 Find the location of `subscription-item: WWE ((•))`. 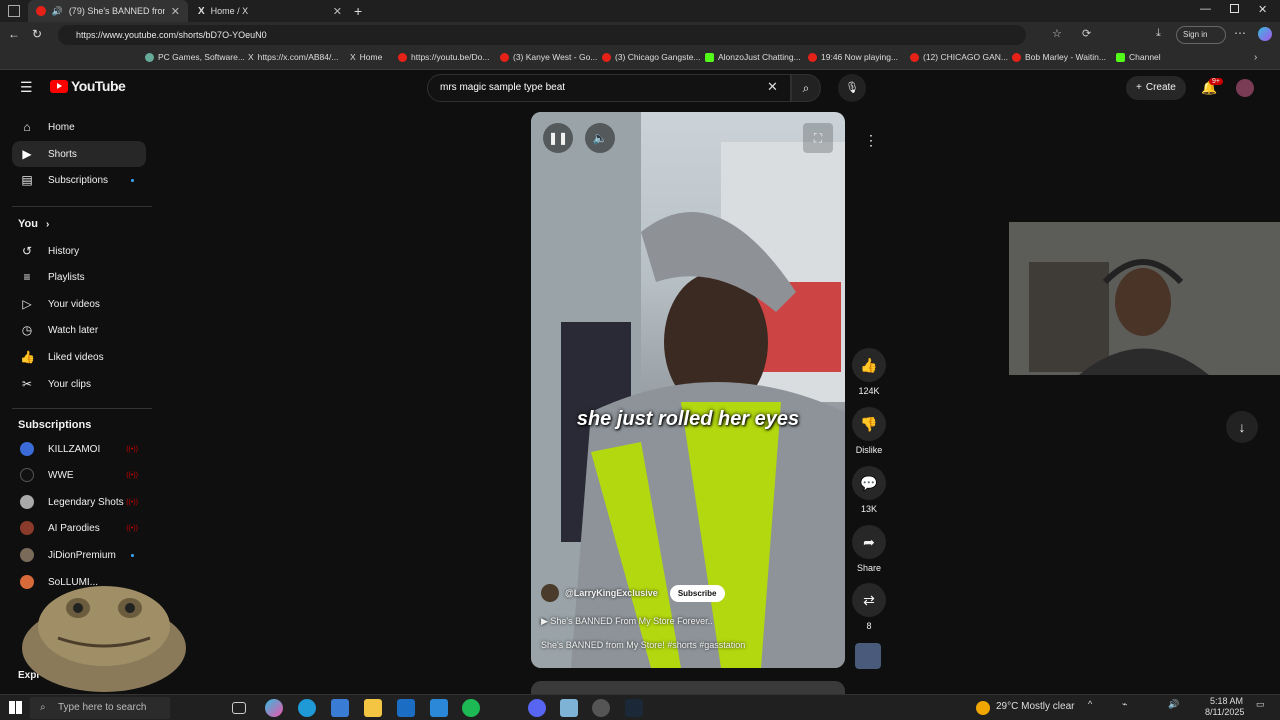

subscription-item: WWE ((•)) is located at coordinates (79, 475).